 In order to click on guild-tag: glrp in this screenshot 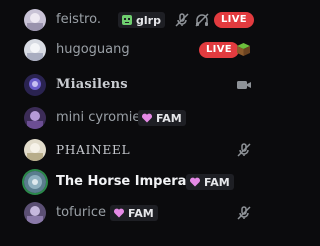, I will do `click(141, 20)`.